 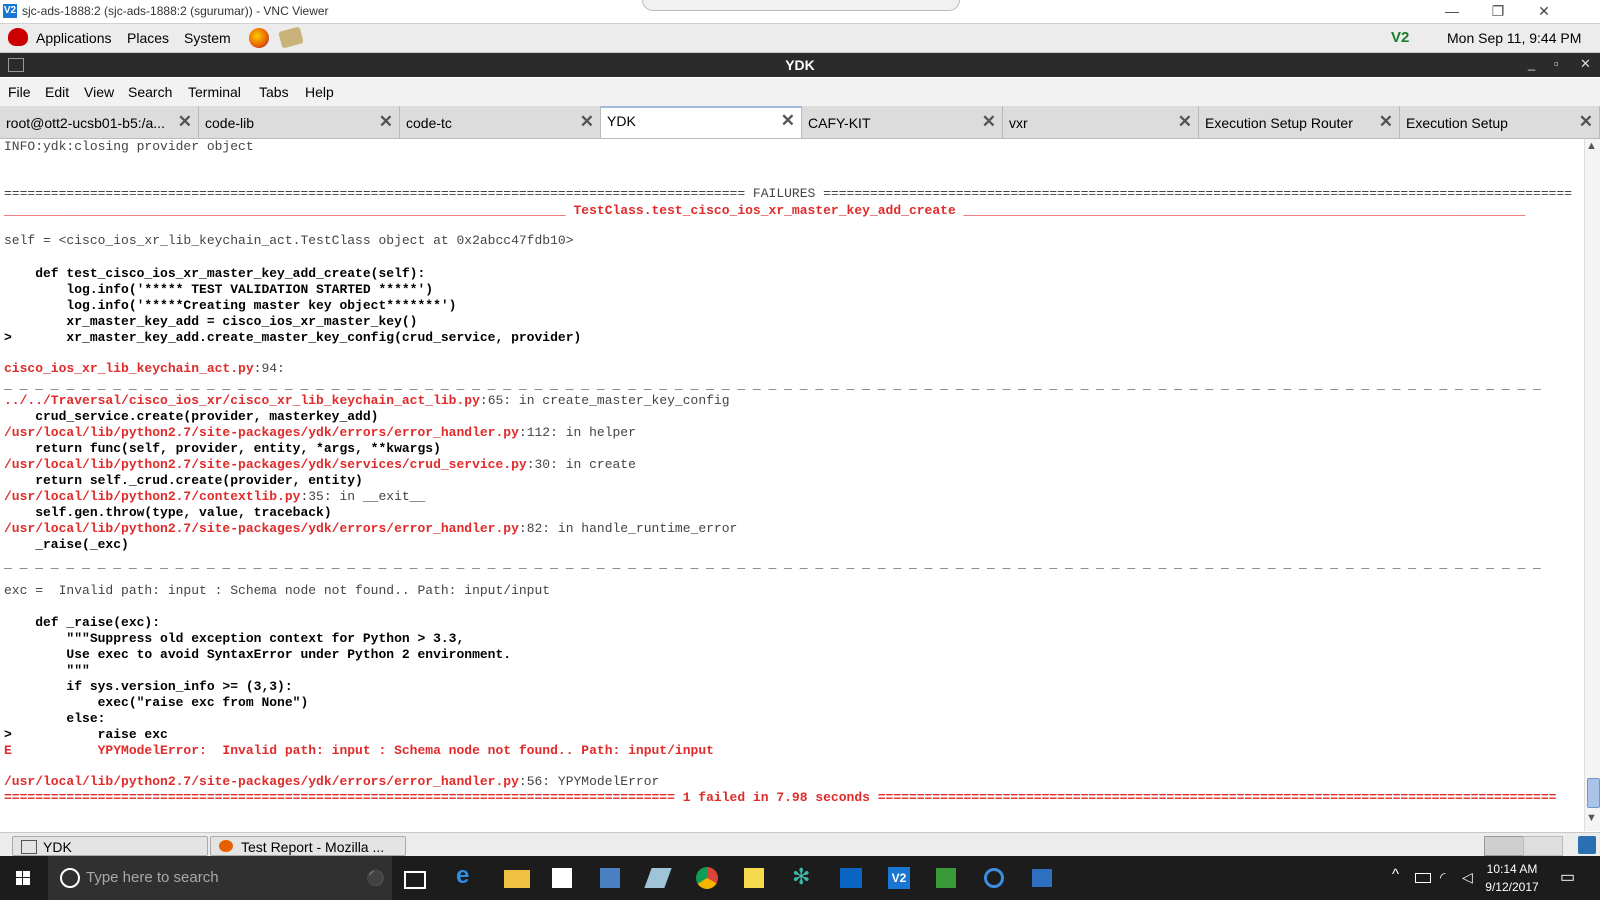 I want to click on store-icon, so click(x=562, y=878).